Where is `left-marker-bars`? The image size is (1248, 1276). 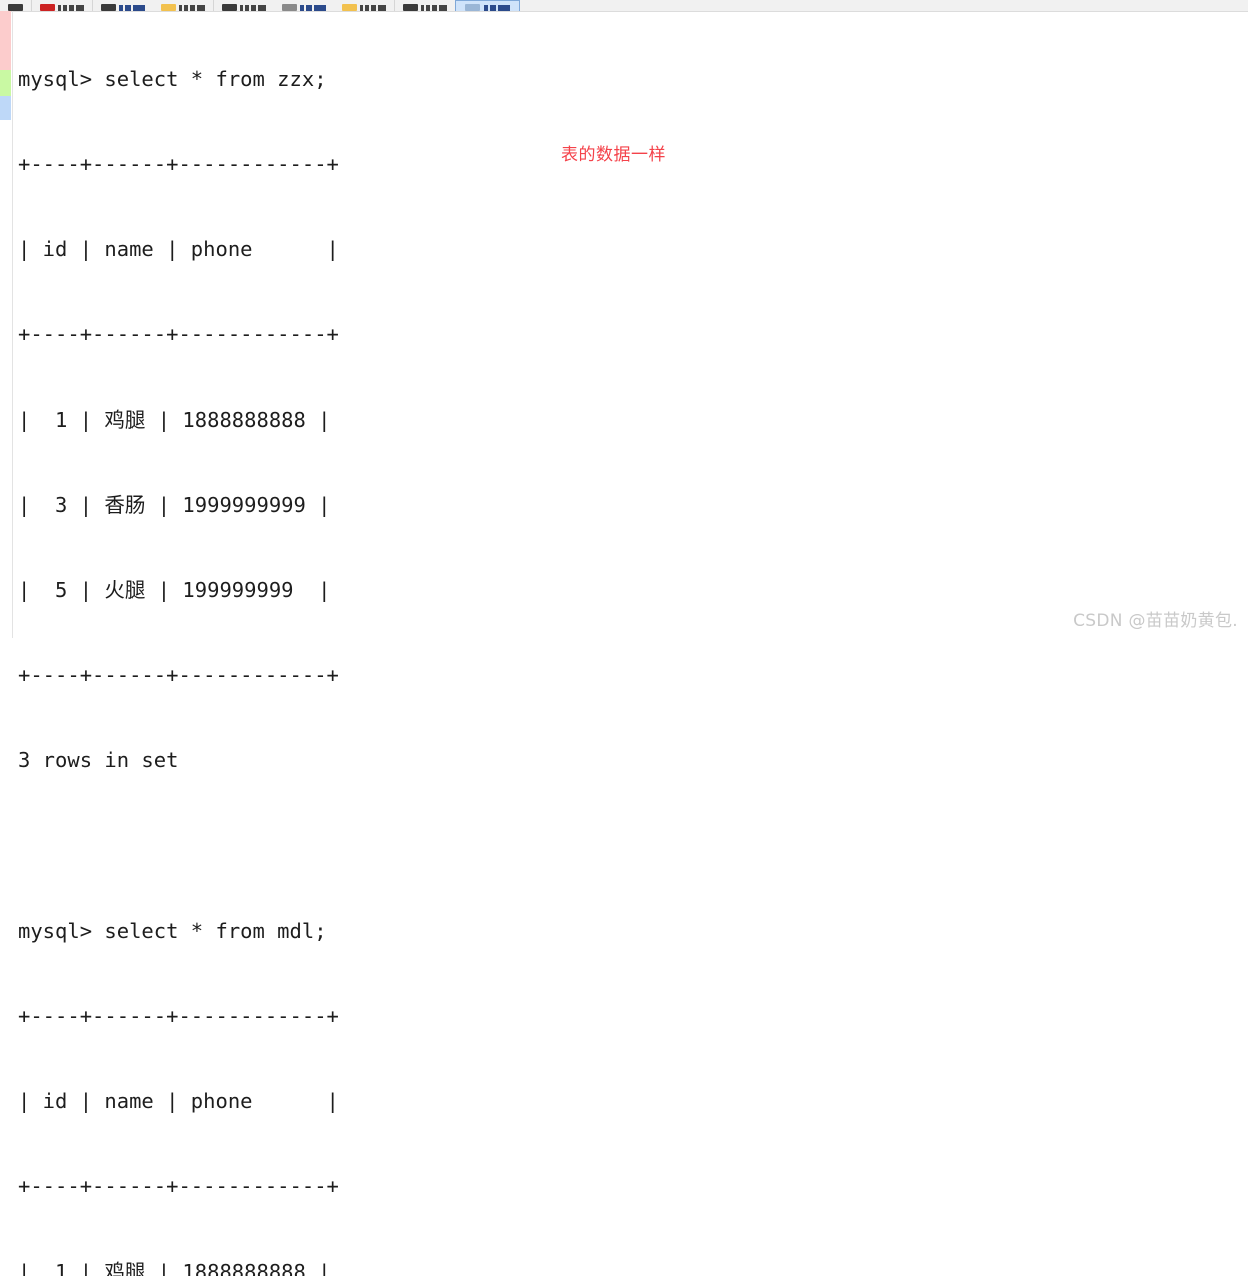 left-marker-bars is located at coordinates (5, 65).